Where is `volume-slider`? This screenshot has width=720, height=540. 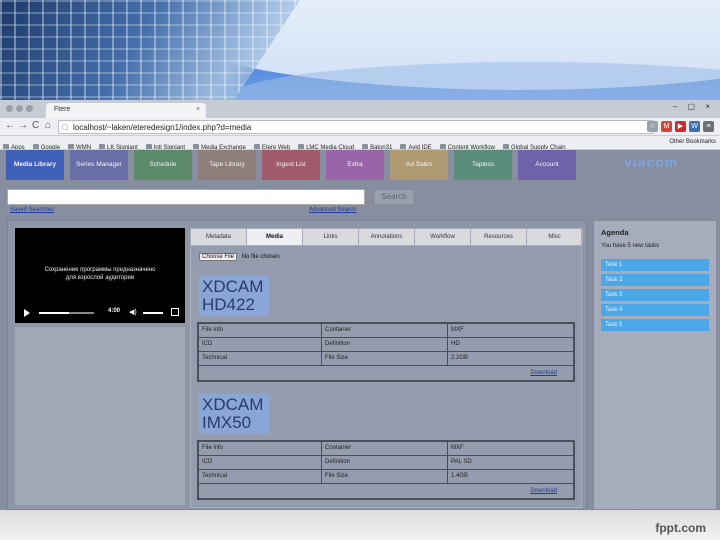 volume-slider is located at coordinates (153, 313).